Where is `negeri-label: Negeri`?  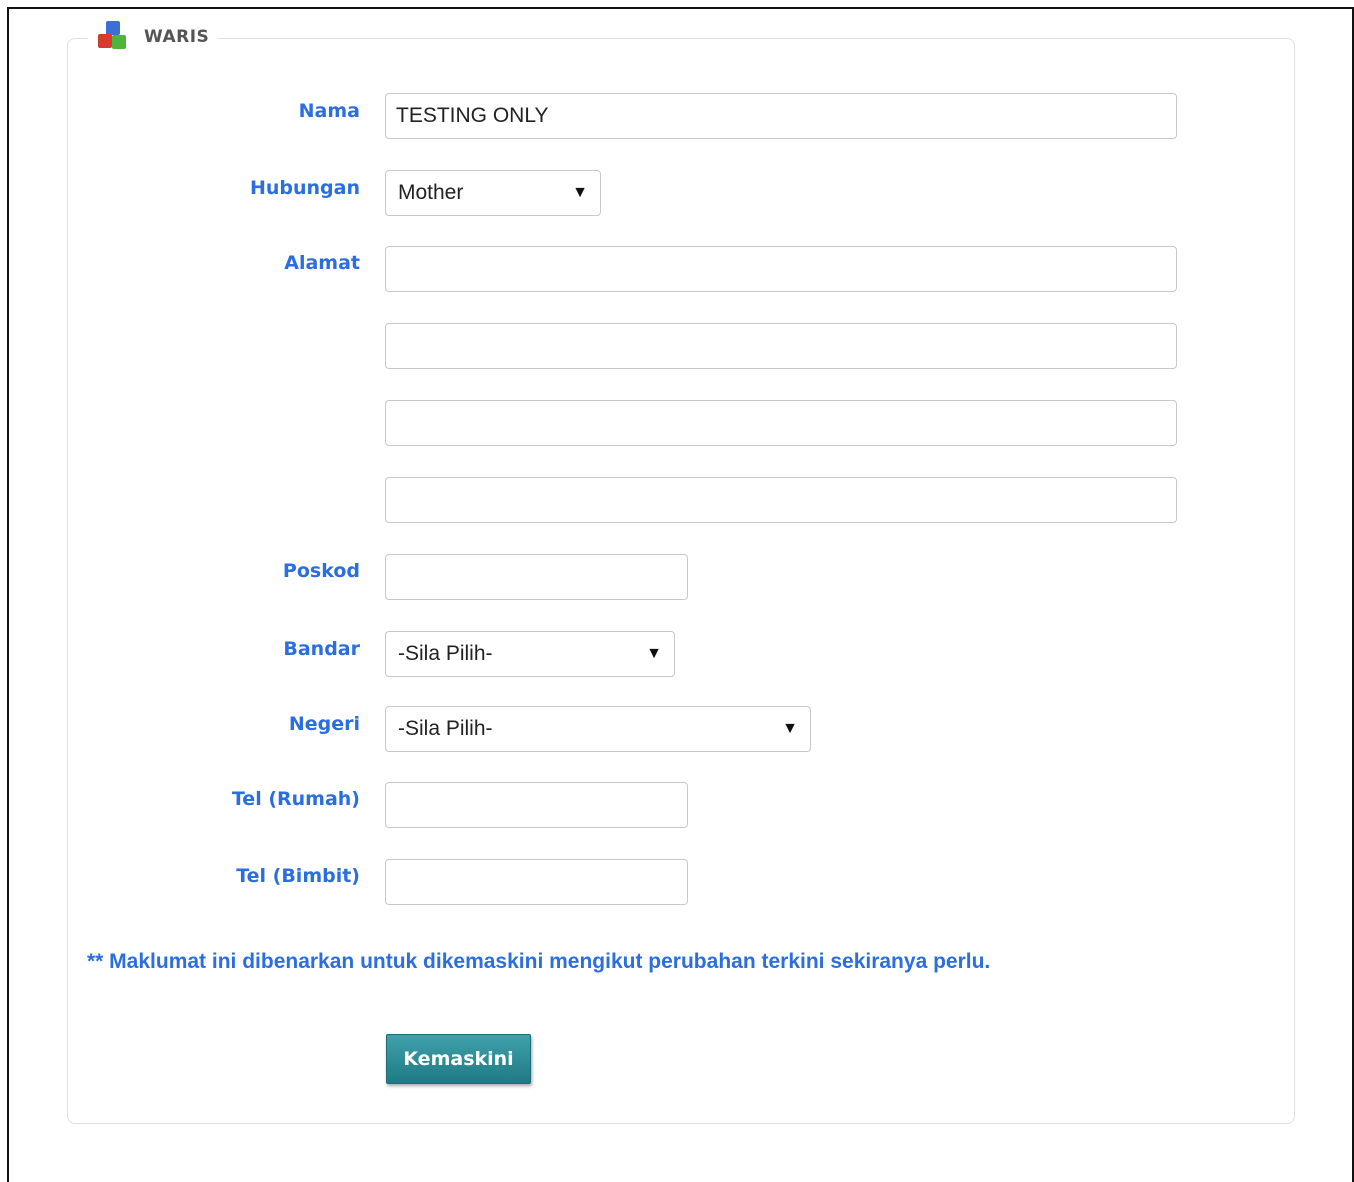
negeri-label: Negeri is located at coordinates (324, 724).